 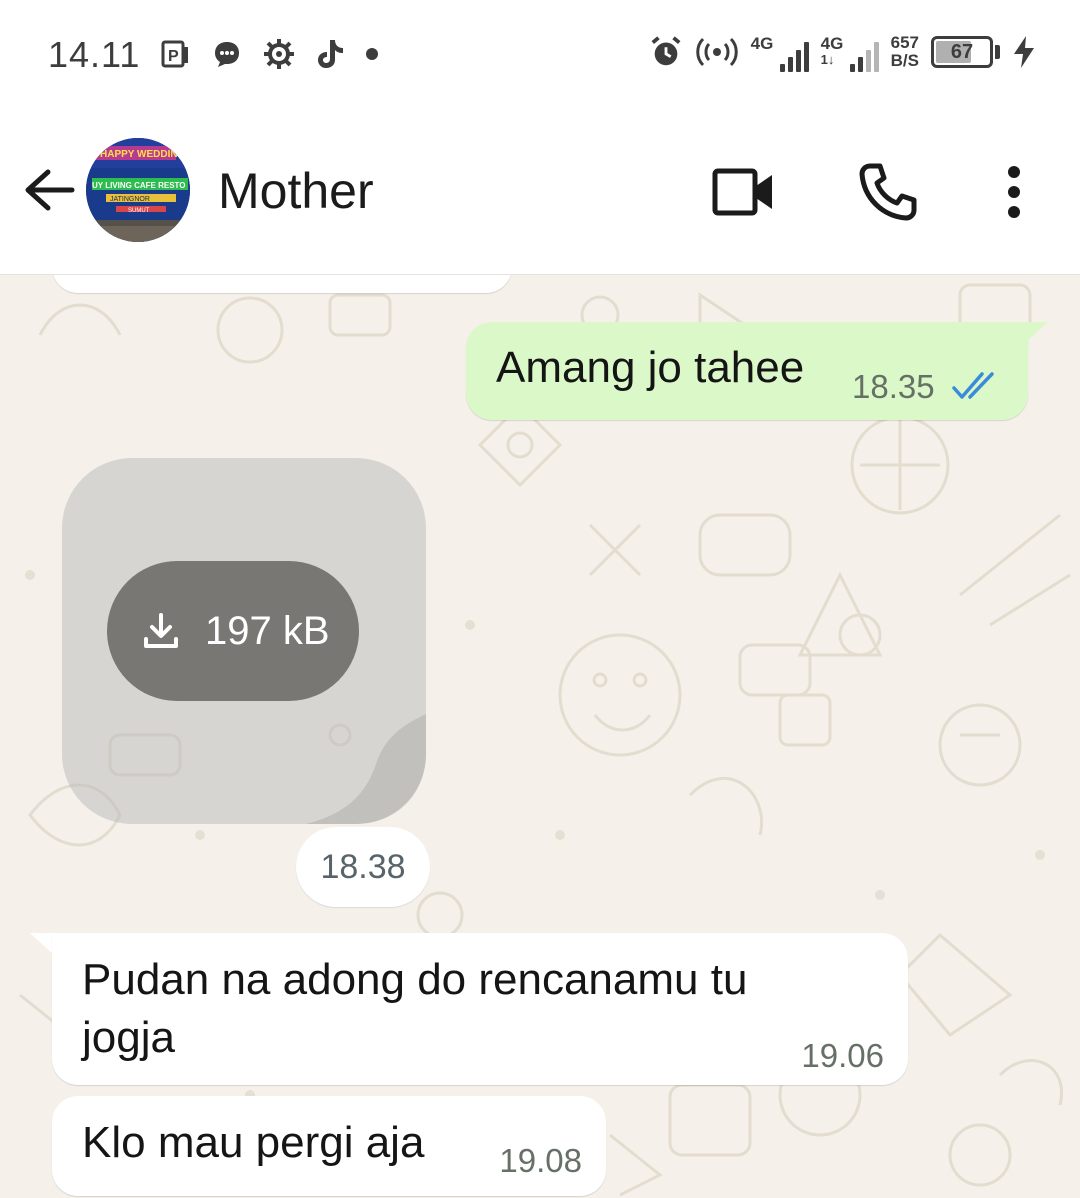 I want to click on system-icons: 4G 4G 1↓ 657 B/S 67, so click(x=842, y=52).